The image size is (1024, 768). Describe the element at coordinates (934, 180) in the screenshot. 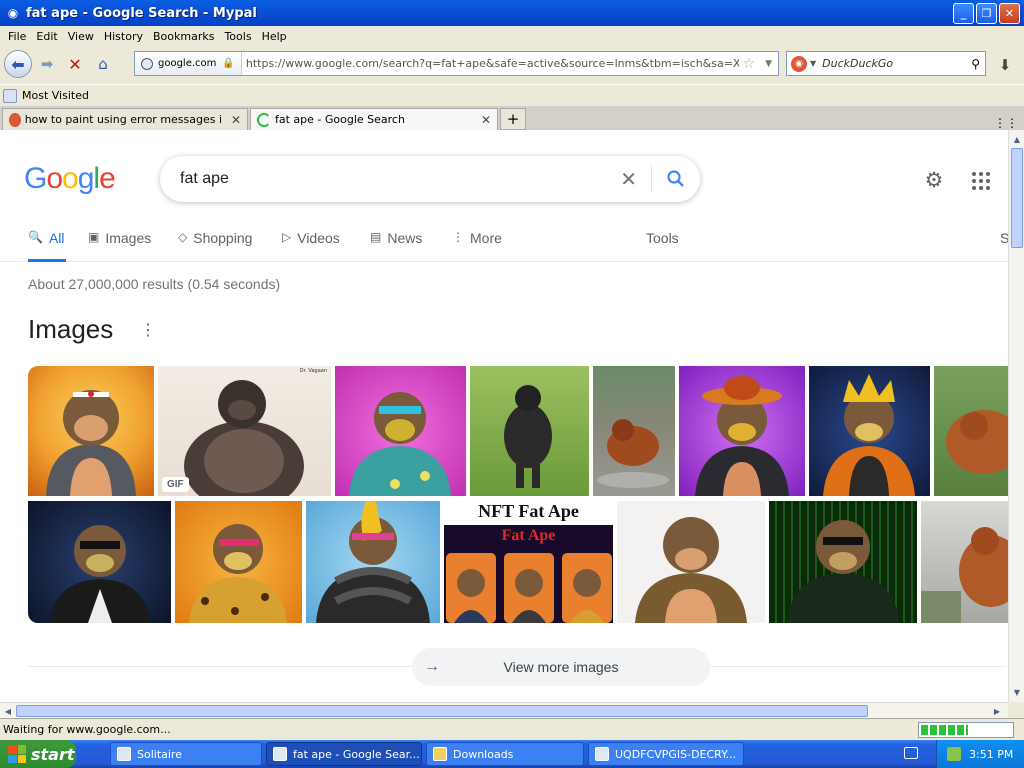

I see `settings-gear-icon: ⚙` at that location.